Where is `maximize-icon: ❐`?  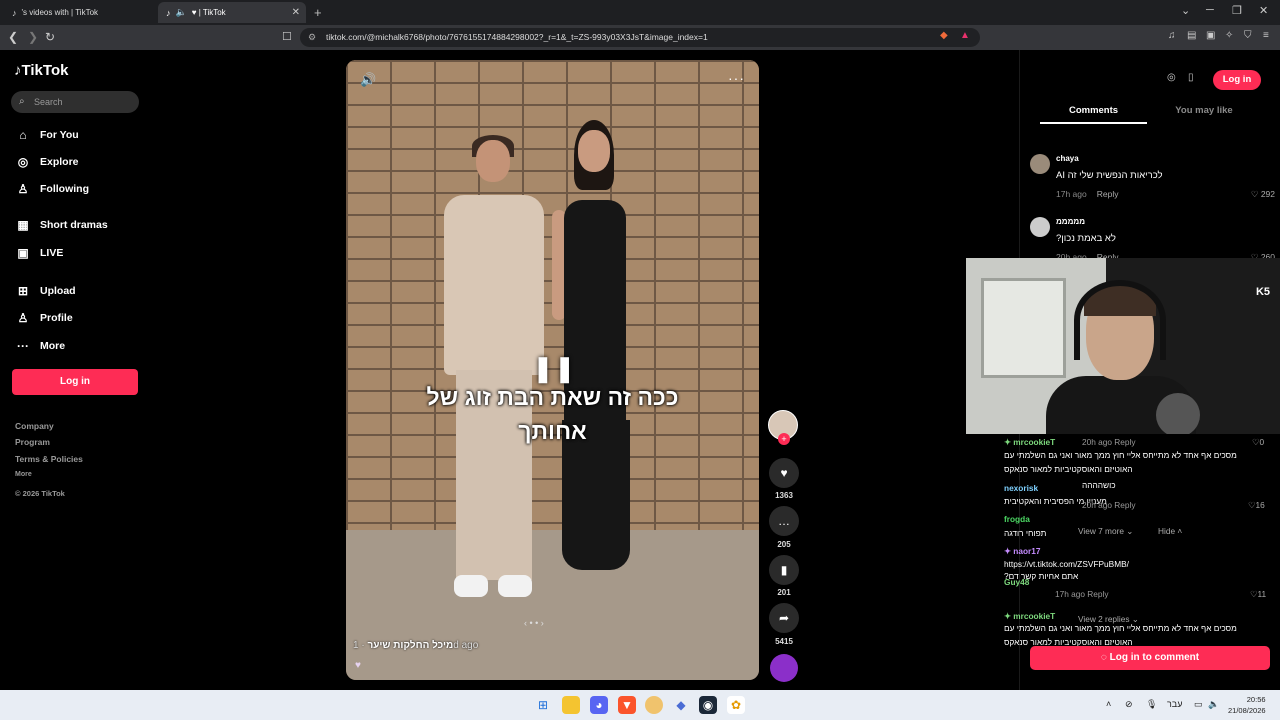
maximize-icon: ❐ is located at coordinates (1237, 10).